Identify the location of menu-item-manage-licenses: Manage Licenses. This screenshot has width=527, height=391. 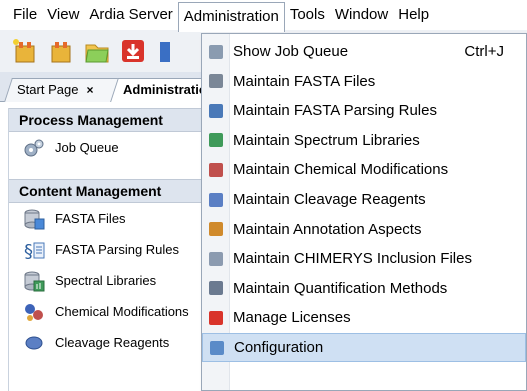
(364, 317).